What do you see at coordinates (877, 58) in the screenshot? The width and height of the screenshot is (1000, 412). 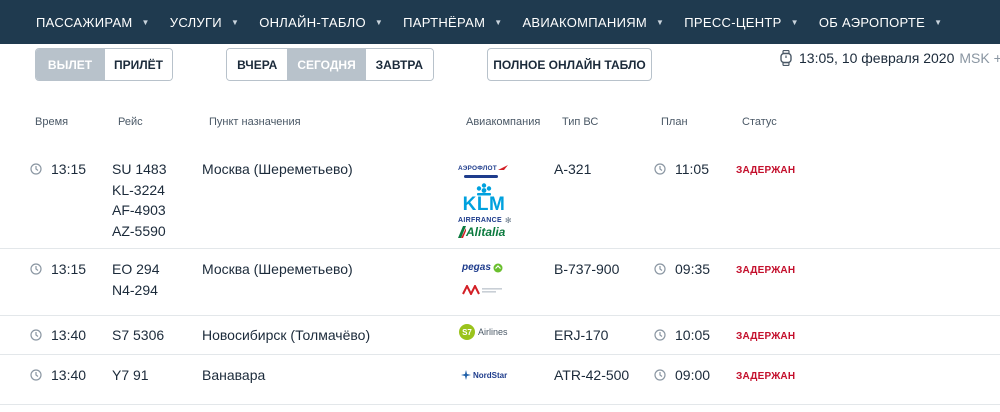 I see `current-datetime: 13:05, 10 февраля 2020` at bounding box center [877, 58].